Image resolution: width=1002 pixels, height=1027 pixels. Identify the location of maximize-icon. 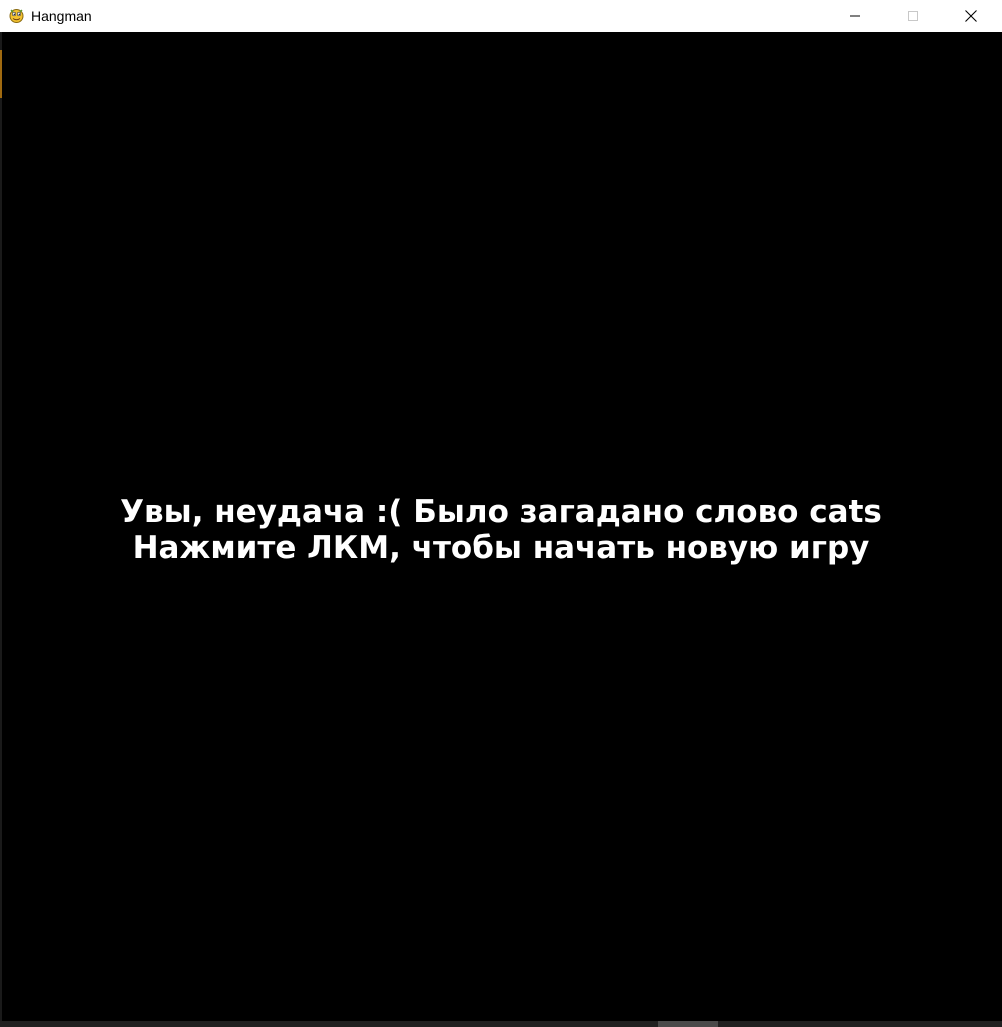
(913, 16).